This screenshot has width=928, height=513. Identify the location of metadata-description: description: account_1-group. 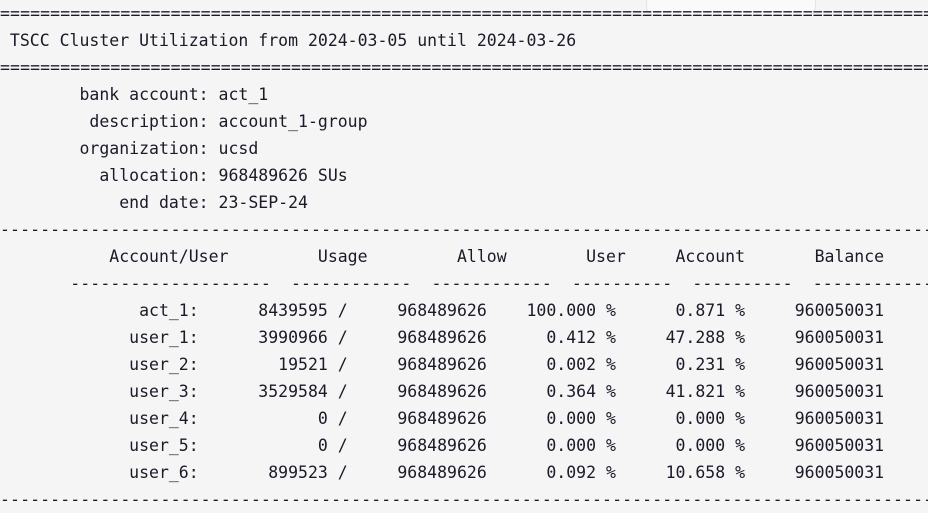
(184, 121).